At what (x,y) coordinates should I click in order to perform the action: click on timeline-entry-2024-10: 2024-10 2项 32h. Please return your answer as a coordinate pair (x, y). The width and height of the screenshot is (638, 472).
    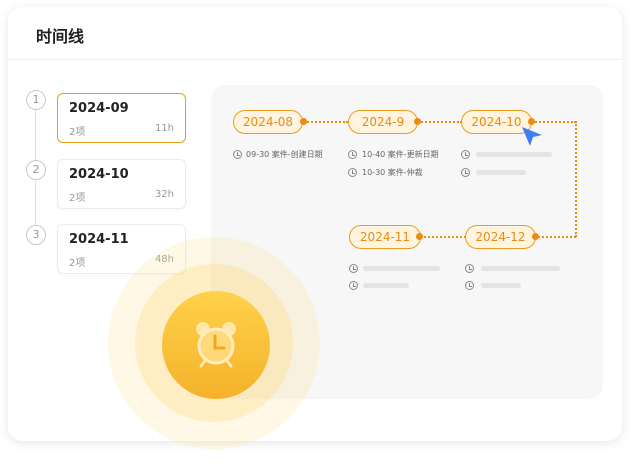
    Looking at the image, I should click on (121, 184).